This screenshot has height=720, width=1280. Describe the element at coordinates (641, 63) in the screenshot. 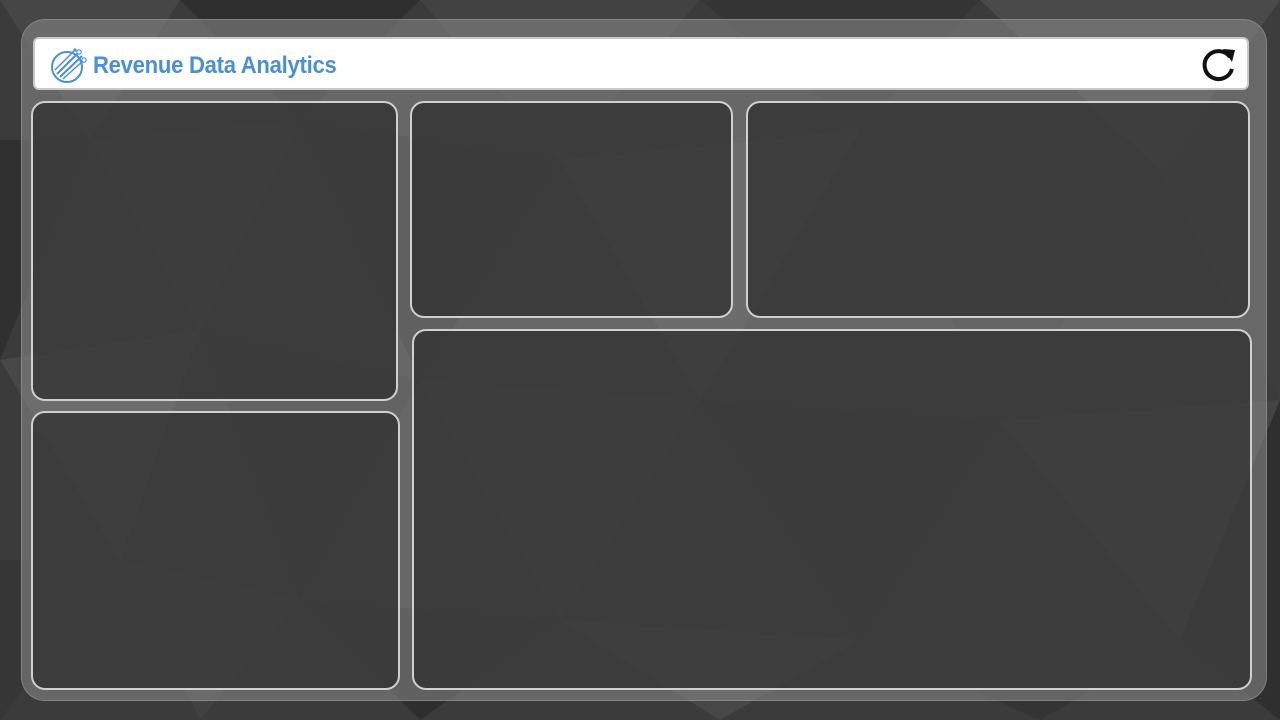

I see `header-bar: Revenue Data Analytics` at that location.